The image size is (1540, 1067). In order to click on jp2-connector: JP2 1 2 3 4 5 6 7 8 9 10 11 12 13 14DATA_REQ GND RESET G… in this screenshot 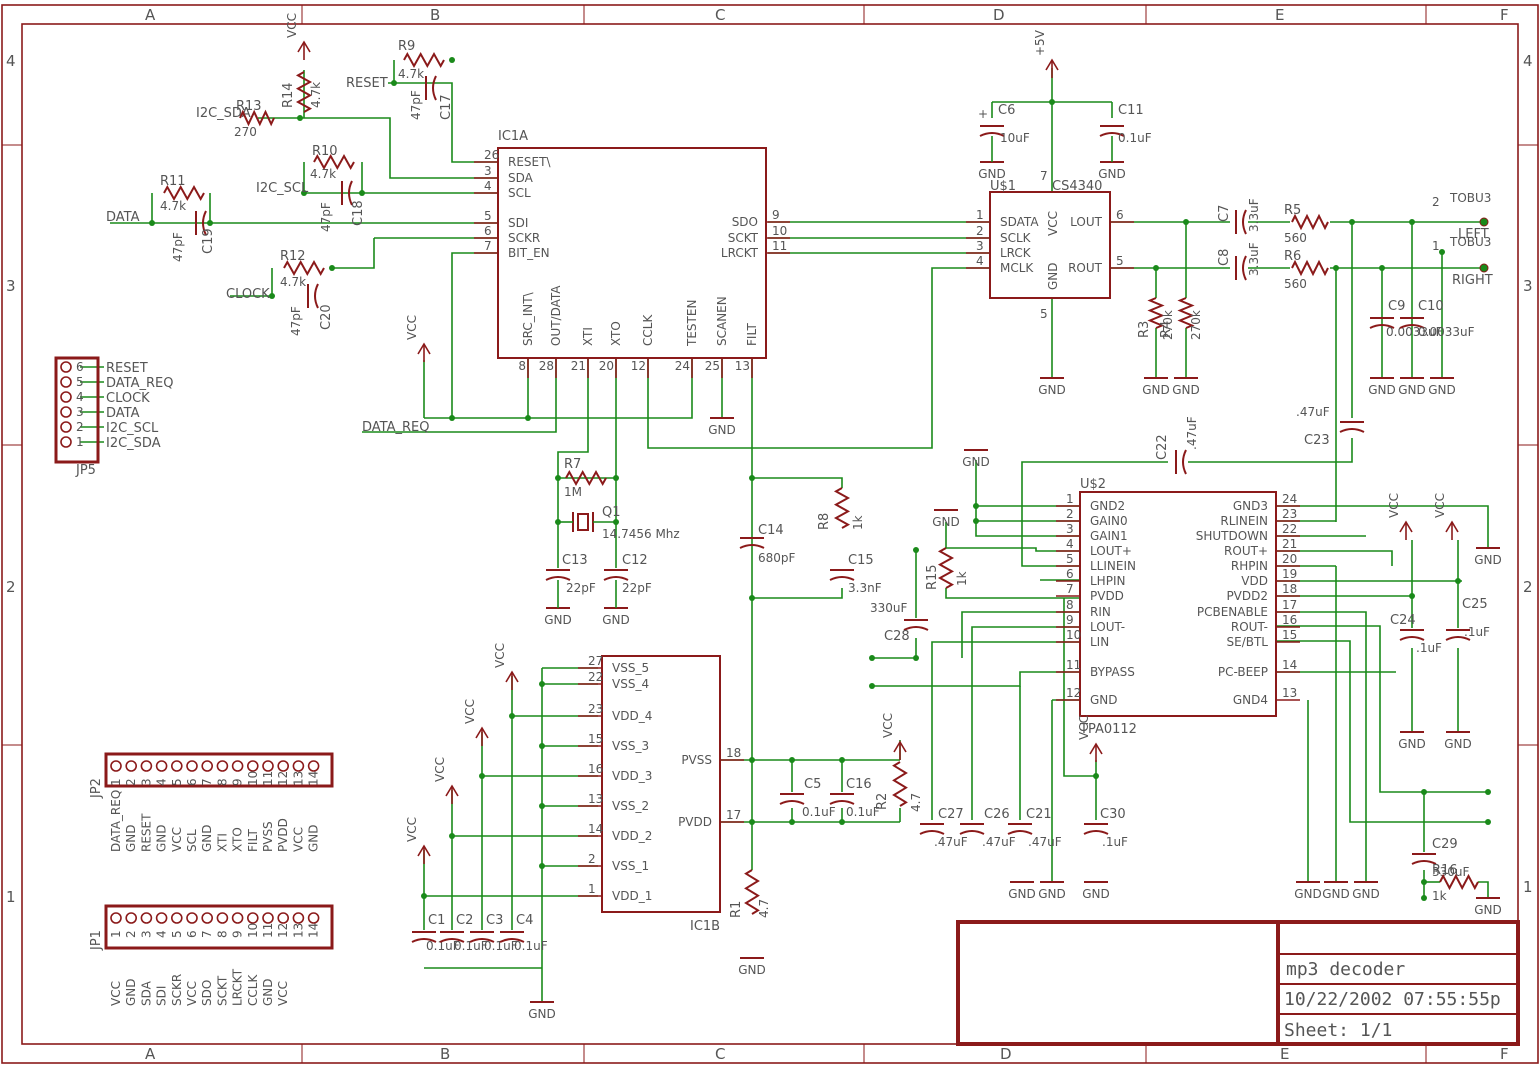, I will do `click(211, 802)`.